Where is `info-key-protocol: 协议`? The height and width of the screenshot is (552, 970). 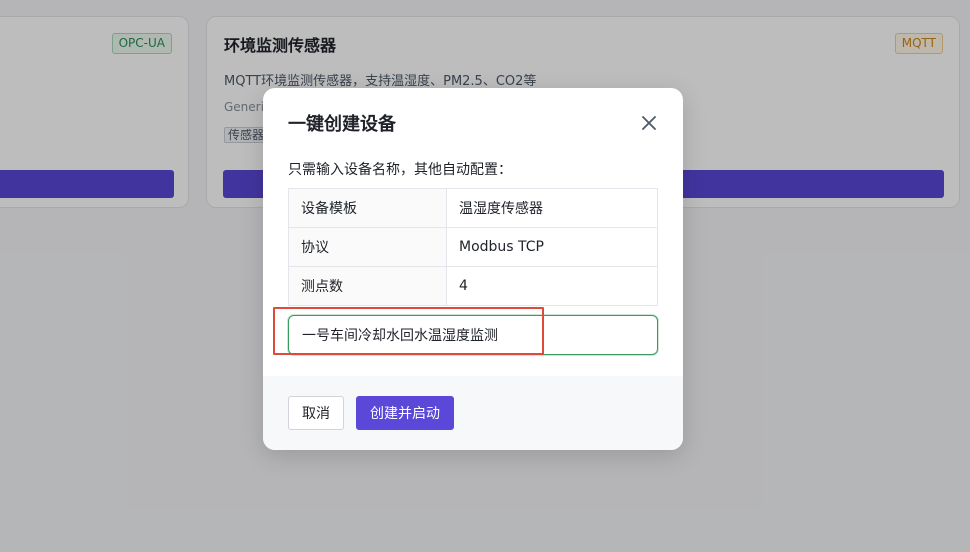
info-key-protocol: 协议 is located at coordinates (367, 247).